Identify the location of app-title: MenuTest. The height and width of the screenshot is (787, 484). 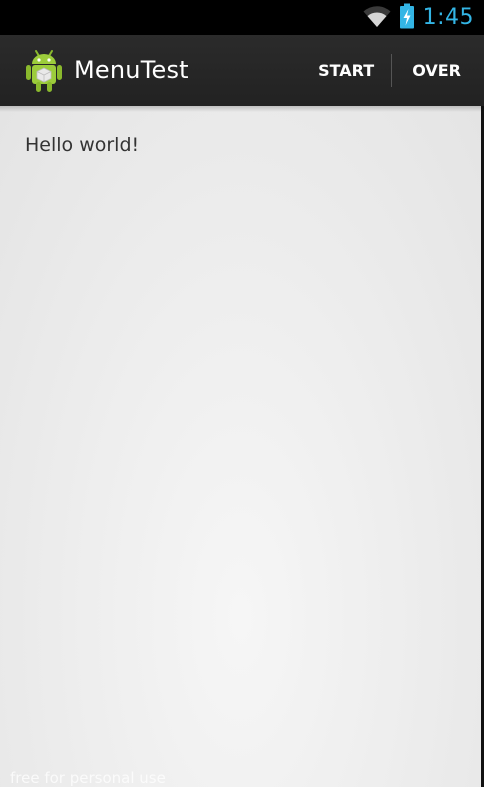
(131, 70).